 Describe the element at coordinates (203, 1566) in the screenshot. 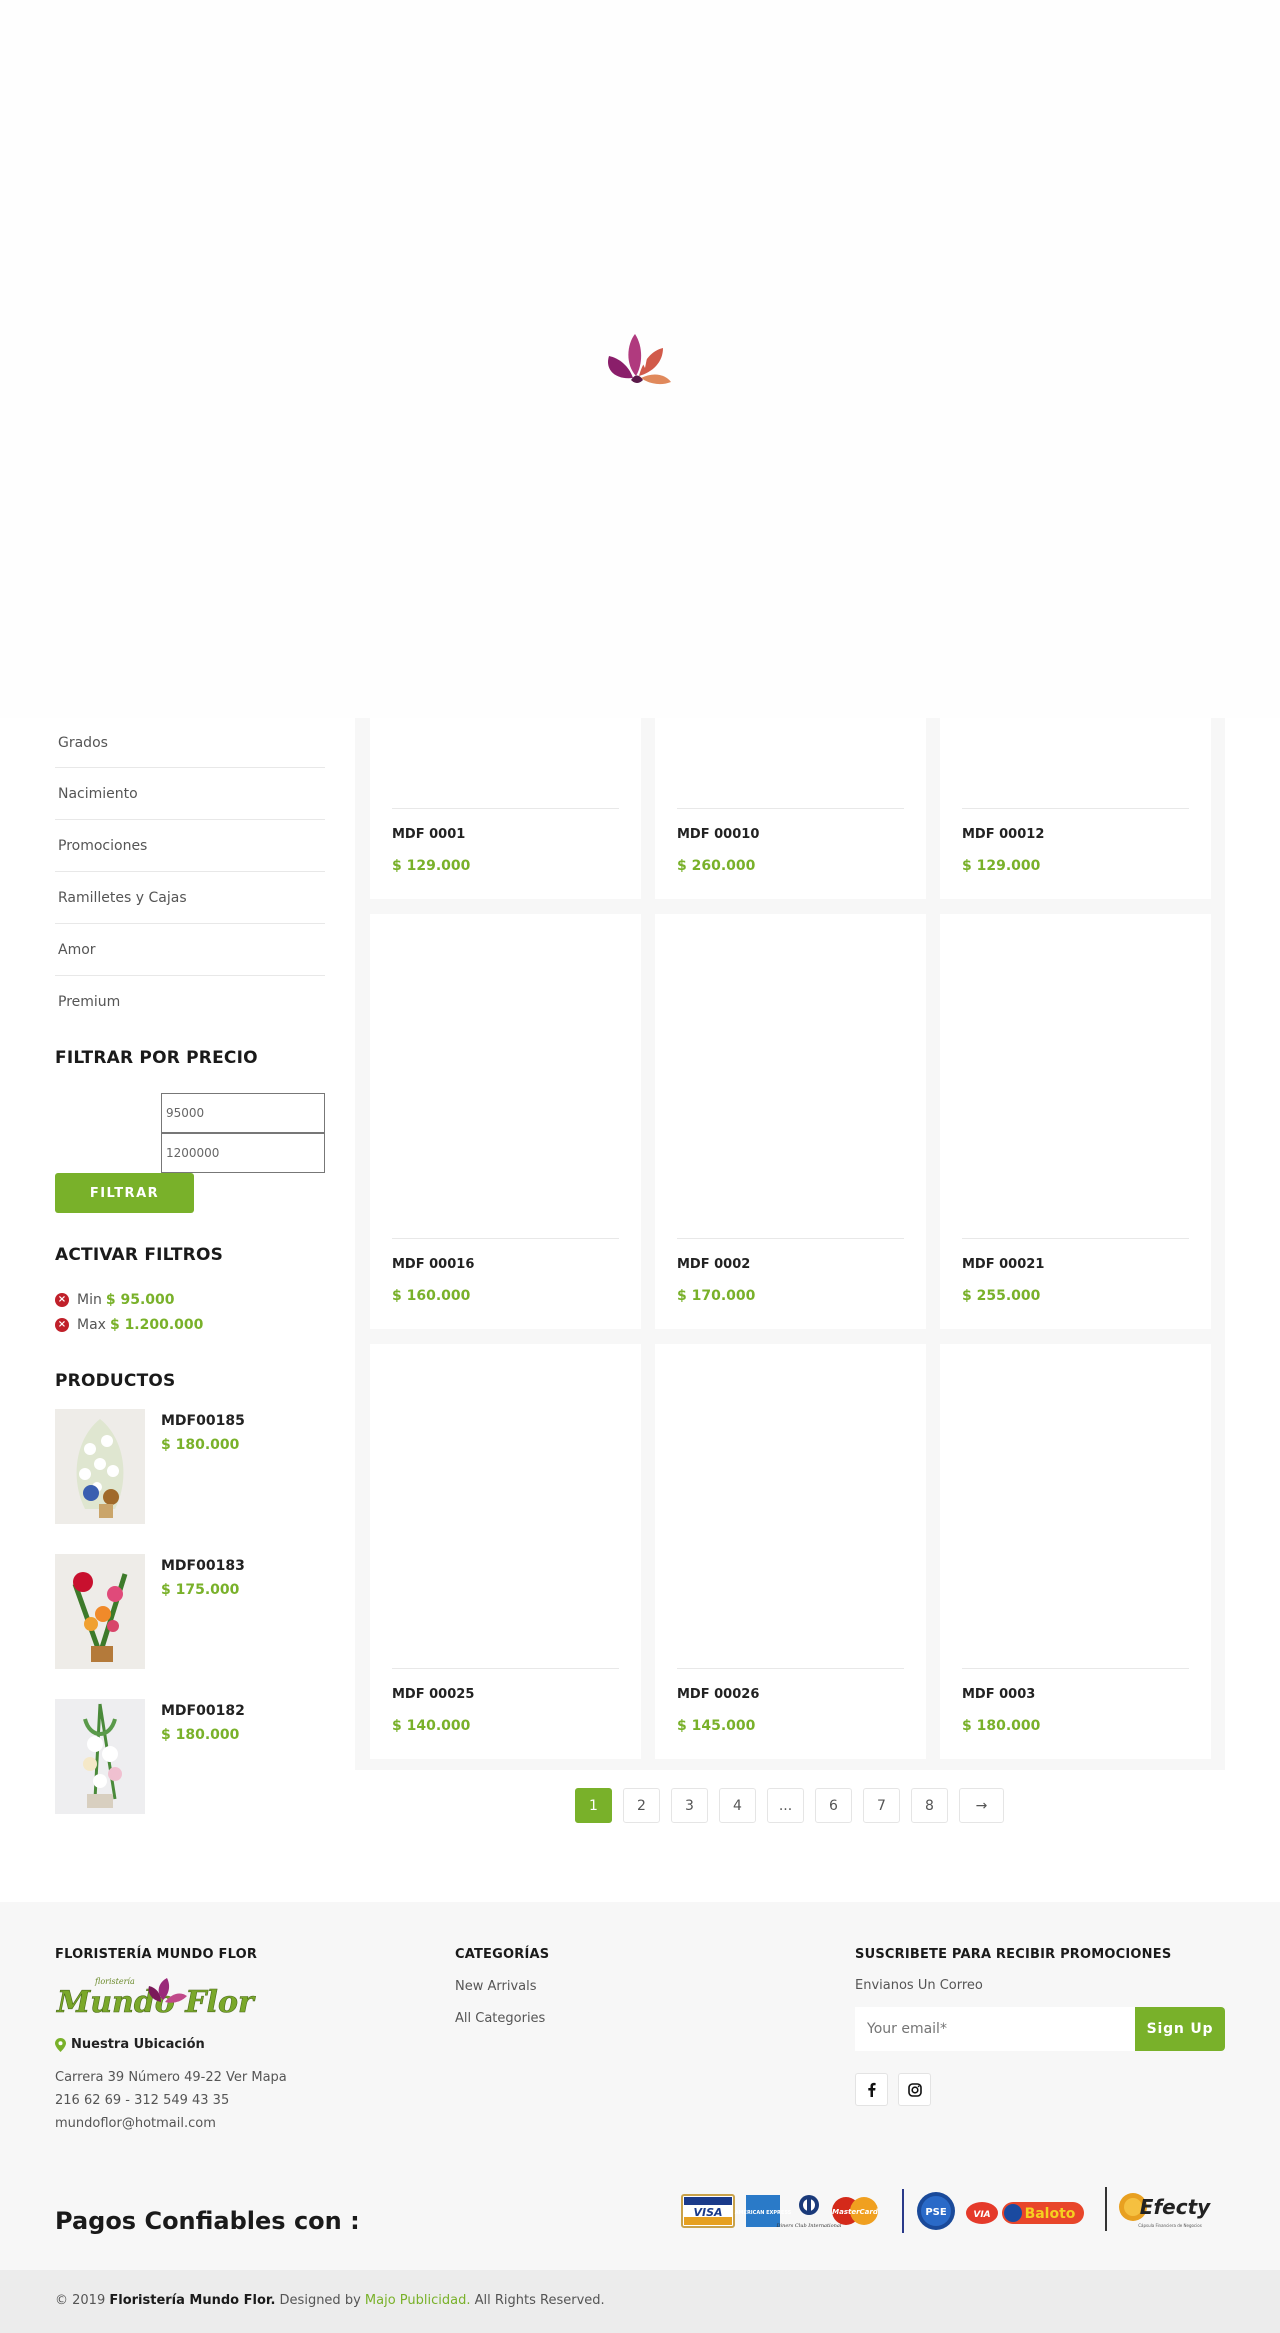

I see `side-product-name: MDF00183` at that location.